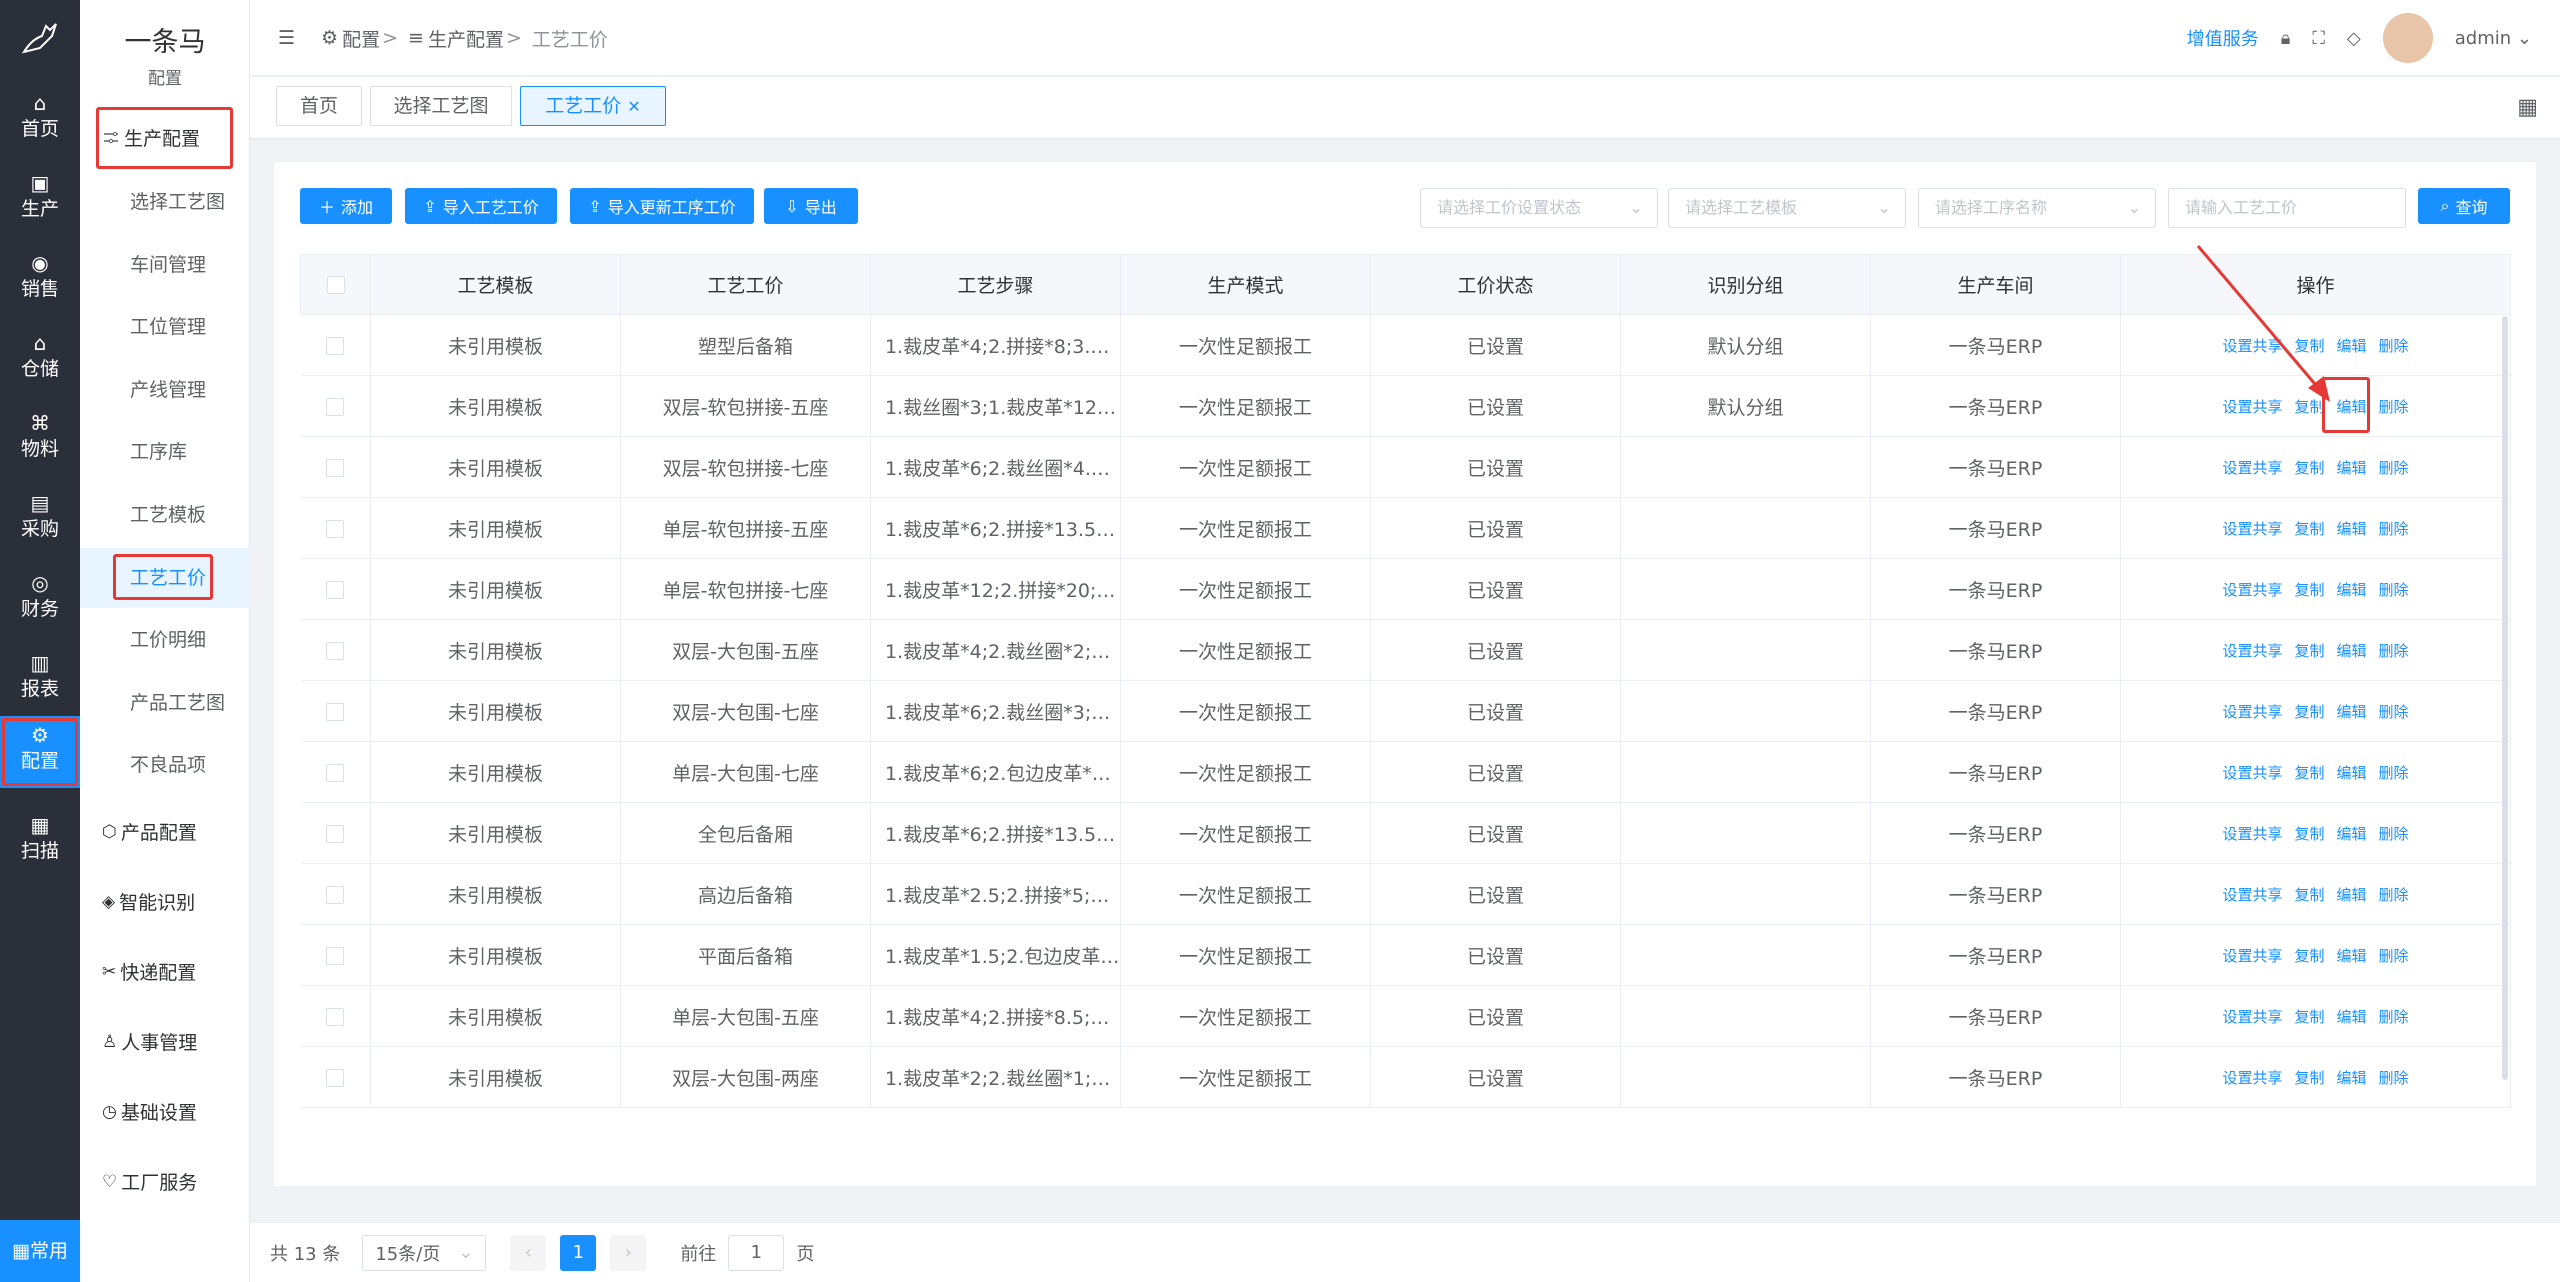 The image size is (2560, 1282). I want to click on avatar, so click(2407, 38).